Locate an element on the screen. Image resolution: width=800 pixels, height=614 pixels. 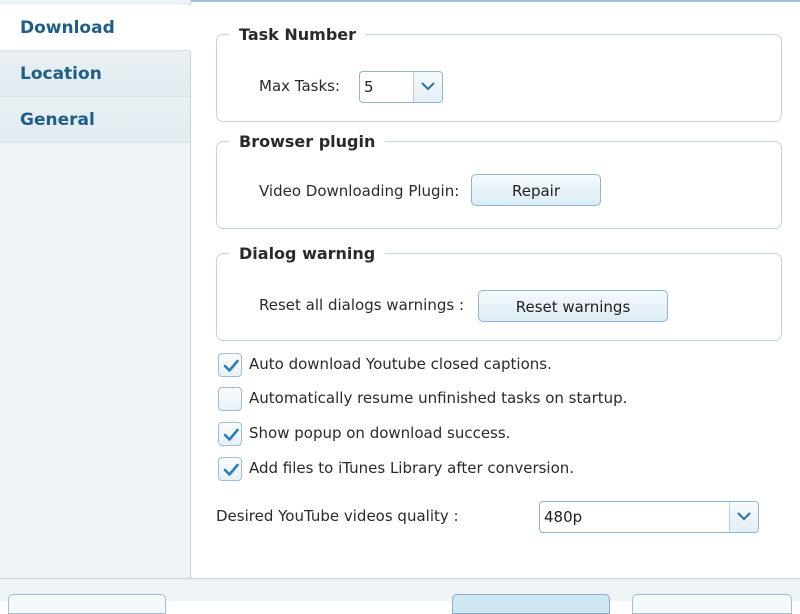
sidebar-item-download: Download is located at coordinates (95, 28).